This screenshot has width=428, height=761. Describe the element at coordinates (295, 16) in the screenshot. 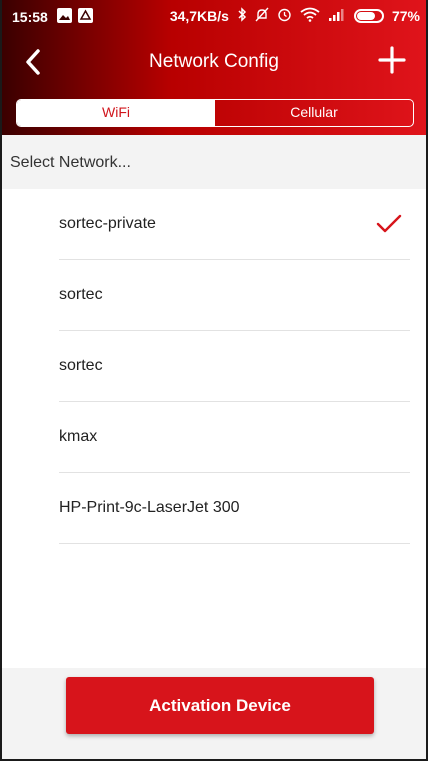

I see `status-right: 34,7KB/s 77%` at that location.